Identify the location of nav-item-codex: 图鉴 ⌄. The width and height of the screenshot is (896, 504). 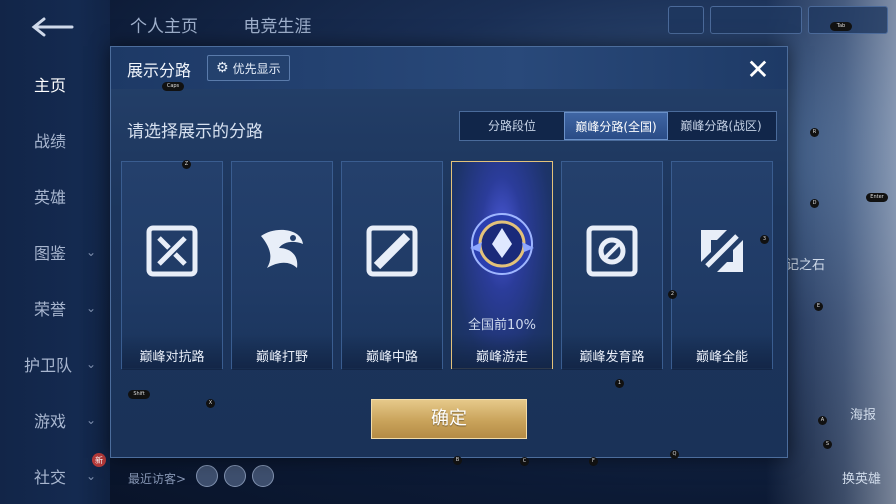
(50, 252).